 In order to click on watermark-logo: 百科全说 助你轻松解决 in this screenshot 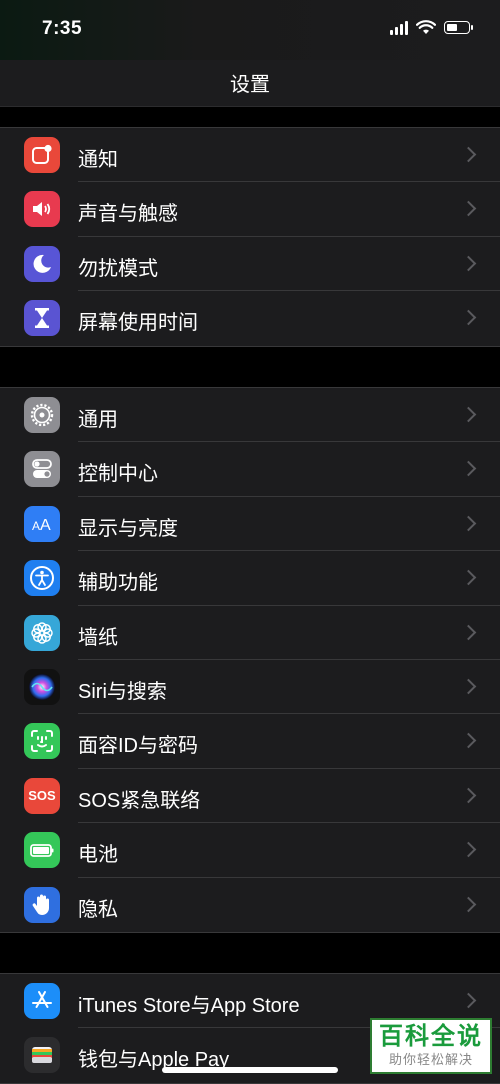, I will do `click(431, 1046)`.